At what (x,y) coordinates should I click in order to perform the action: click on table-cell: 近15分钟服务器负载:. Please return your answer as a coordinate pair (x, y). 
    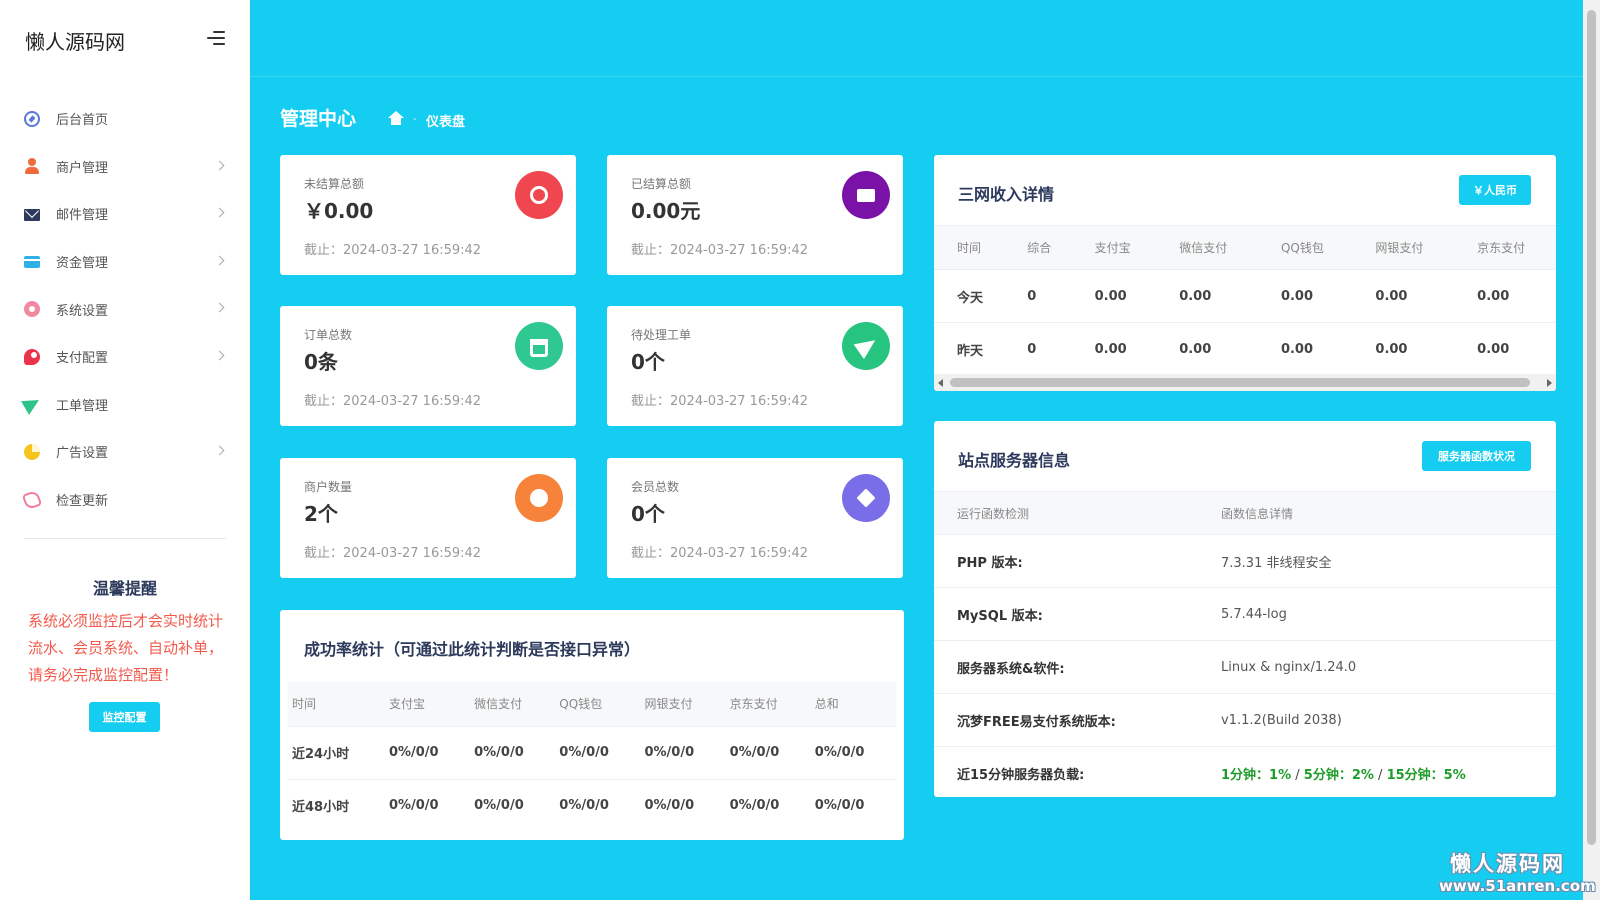
    Looking at the image, I should click on (1021, 775).